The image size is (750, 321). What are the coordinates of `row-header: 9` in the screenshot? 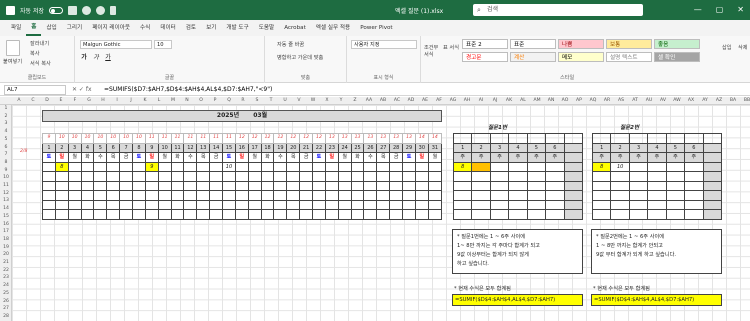 It's located at (6, 170).